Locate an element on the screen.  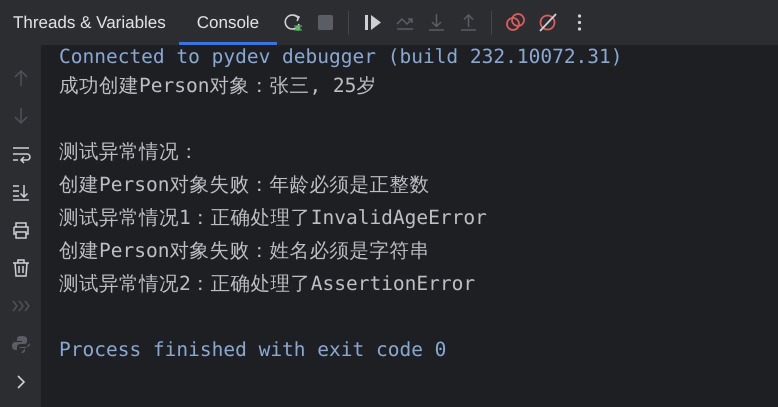
print-icon is located at coordinates (20, 230).